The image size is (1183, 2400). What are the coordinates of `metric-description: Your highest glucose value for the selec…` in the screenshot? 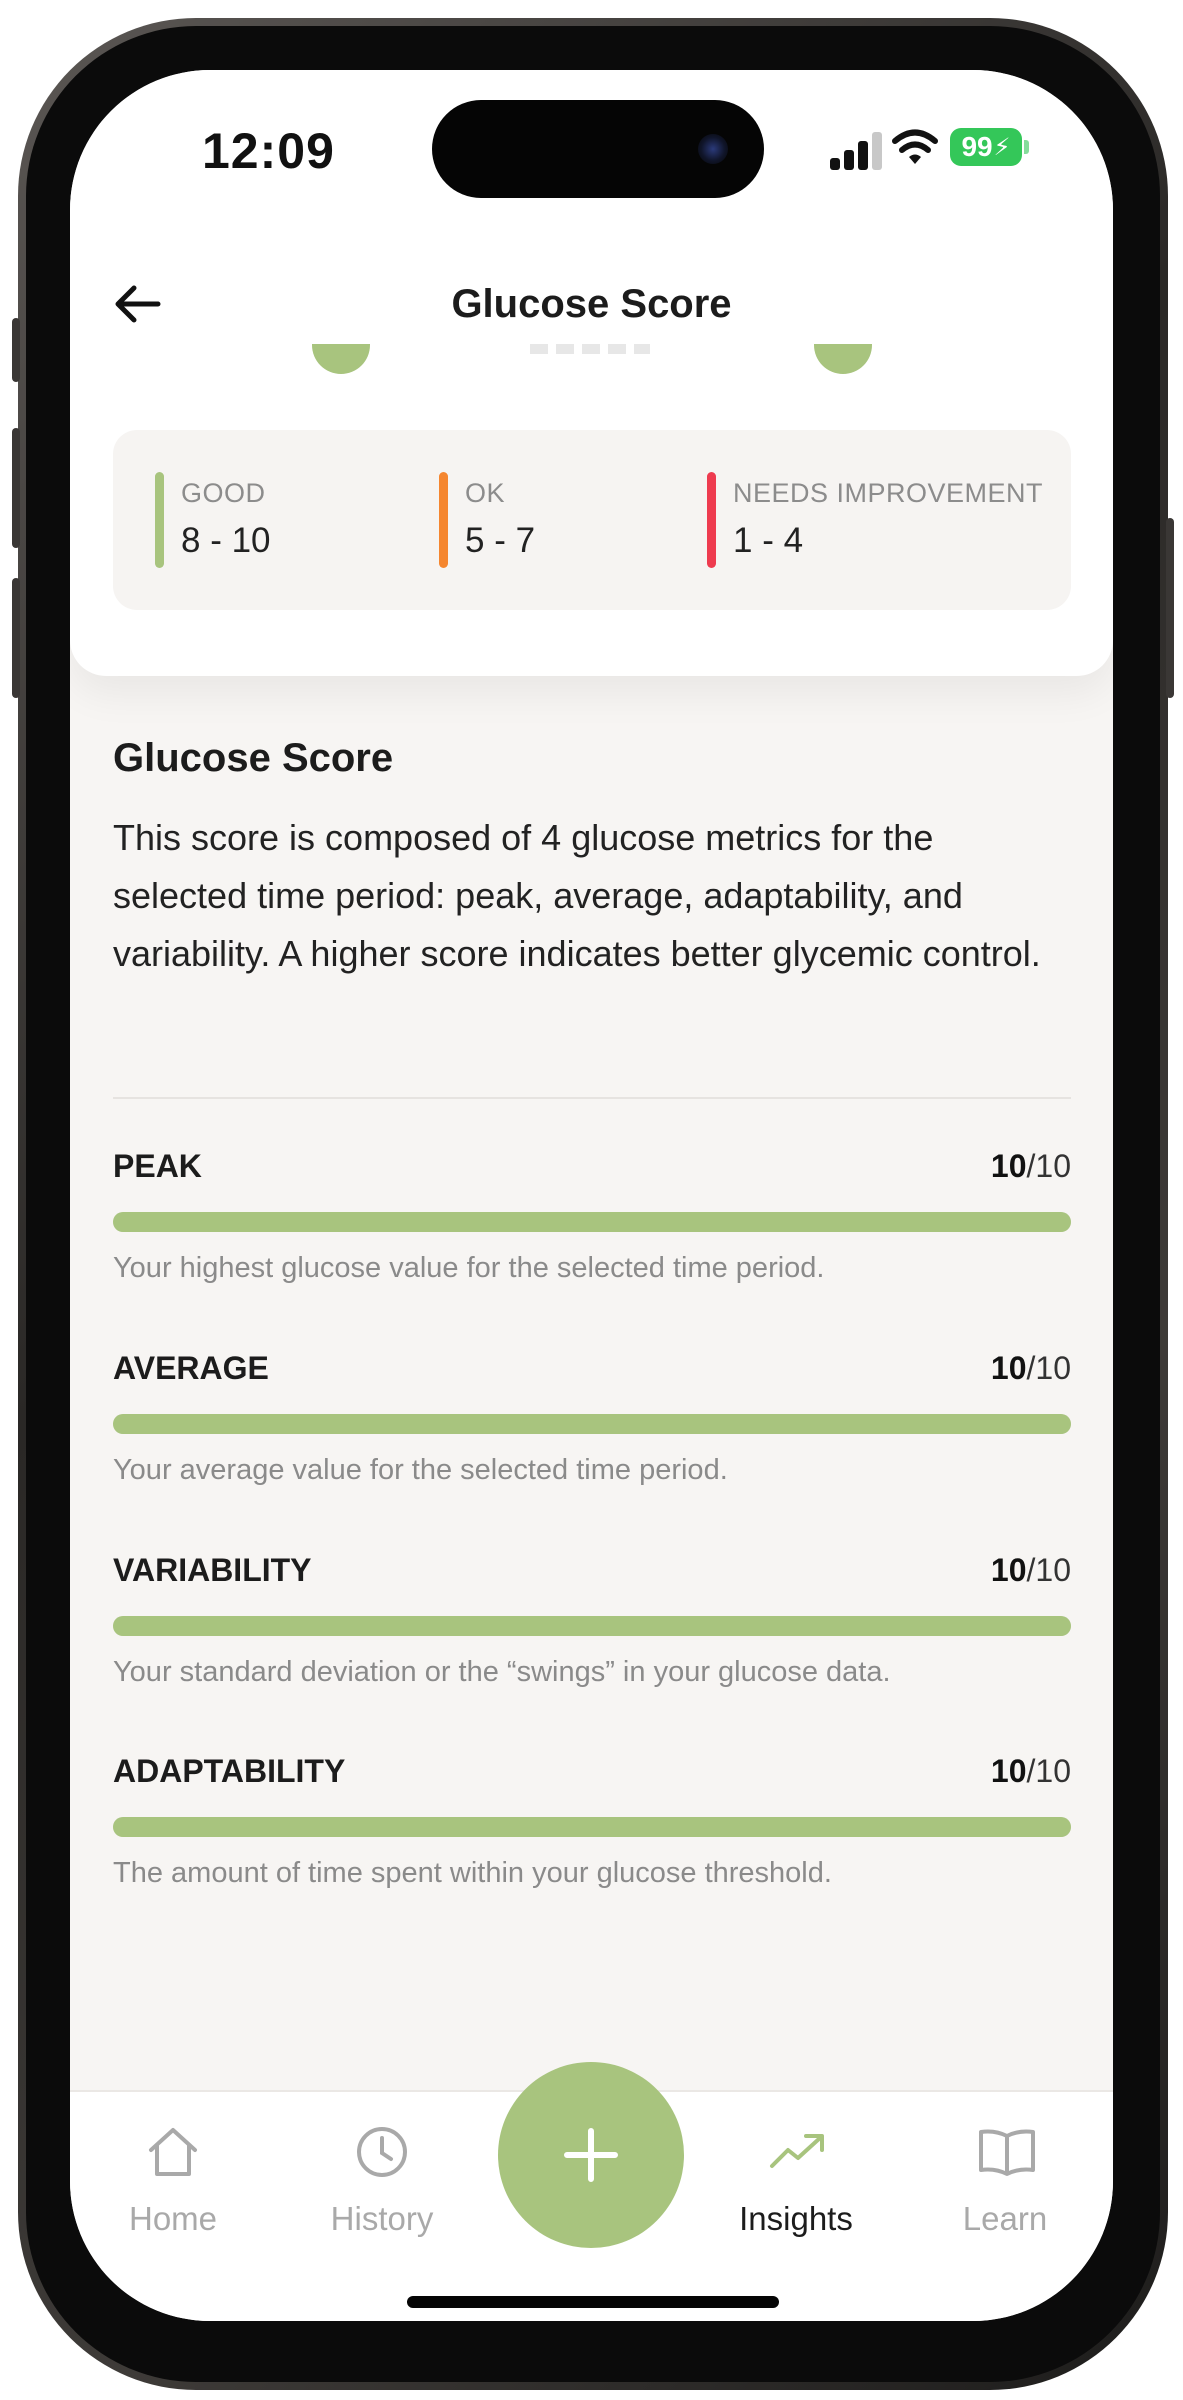 It's located at (469, 1268).